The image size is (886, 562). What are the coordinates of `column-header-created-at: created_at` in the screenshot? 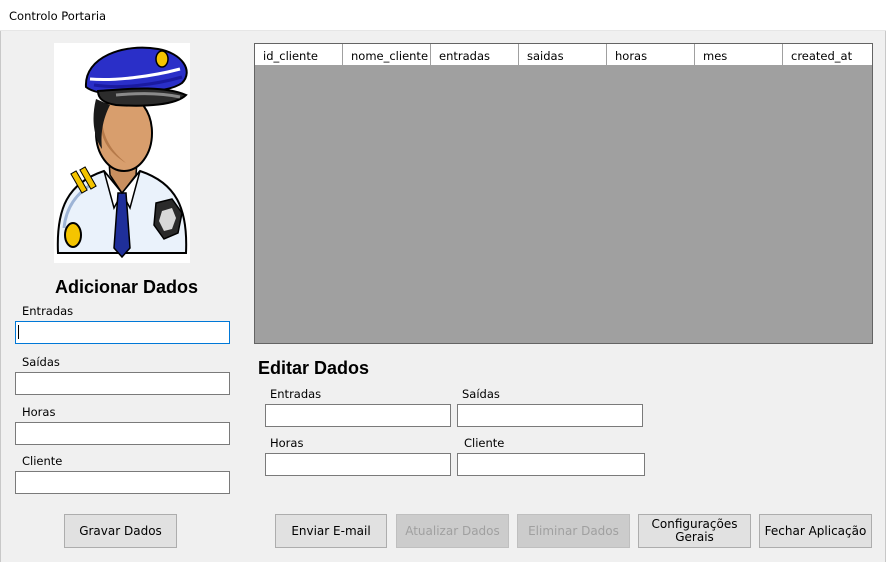 It's located at (827, 55).